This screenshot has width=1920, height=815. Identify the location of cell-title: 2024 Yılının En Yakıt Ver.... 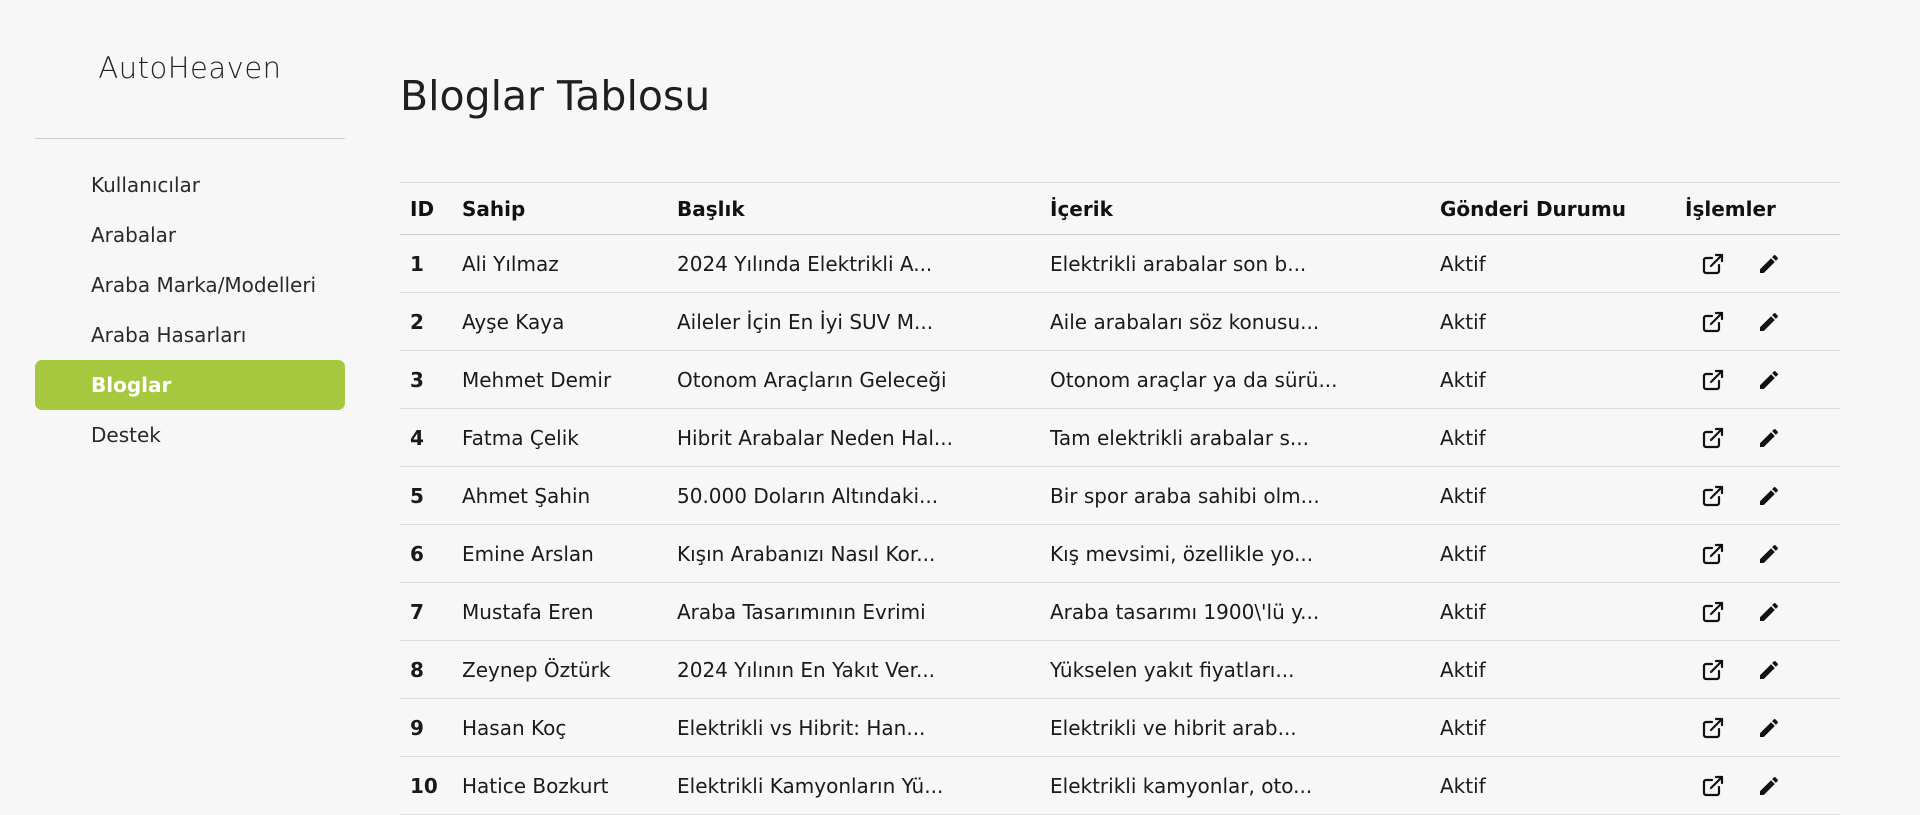
(806, 669).